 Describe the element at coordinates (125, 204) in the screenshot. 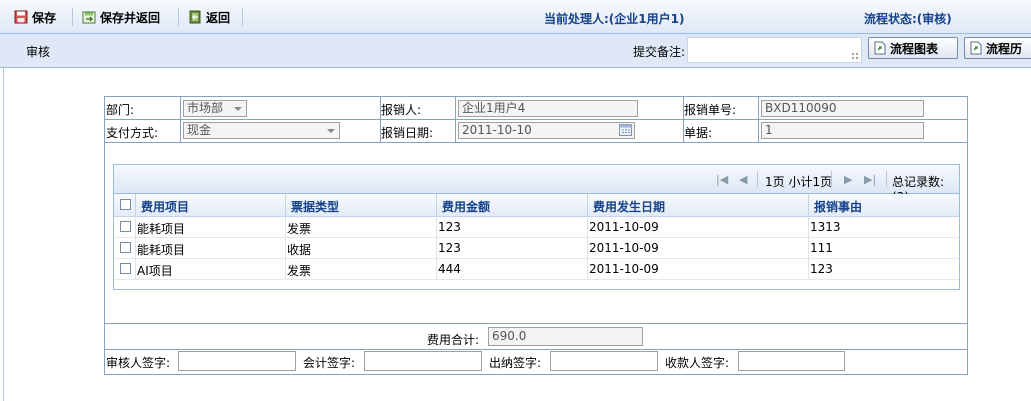

I see `select-all-checkbox` at that location.